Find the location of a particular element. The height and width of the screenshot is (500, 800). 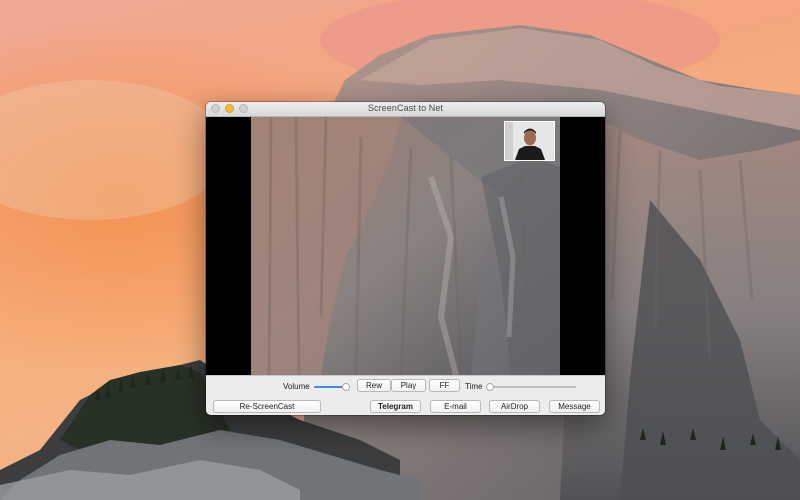

volume-slider is located at coordinates (332, 387).